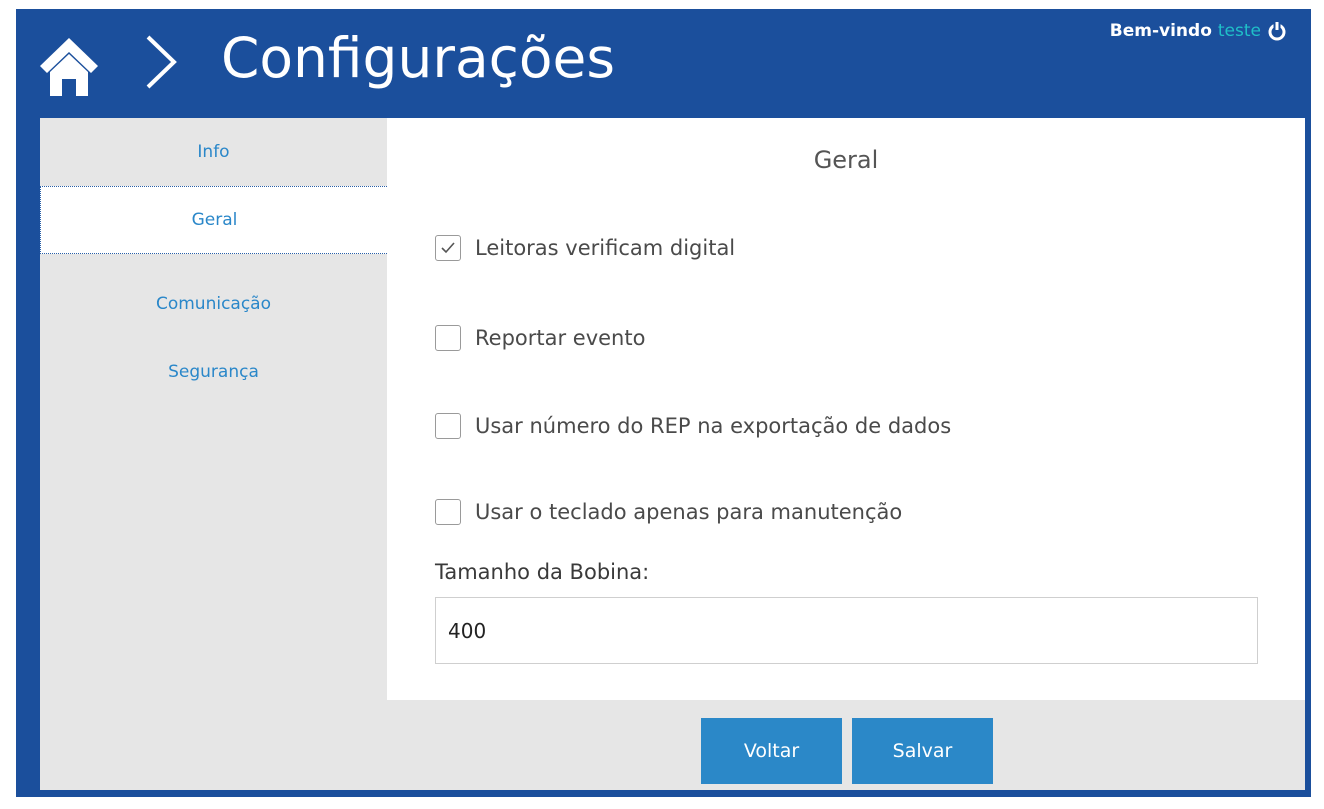  What do you see at coordinates (846, 160) in the screenshot?
I see `section-title: Geral` at bounding box center [846, 160].